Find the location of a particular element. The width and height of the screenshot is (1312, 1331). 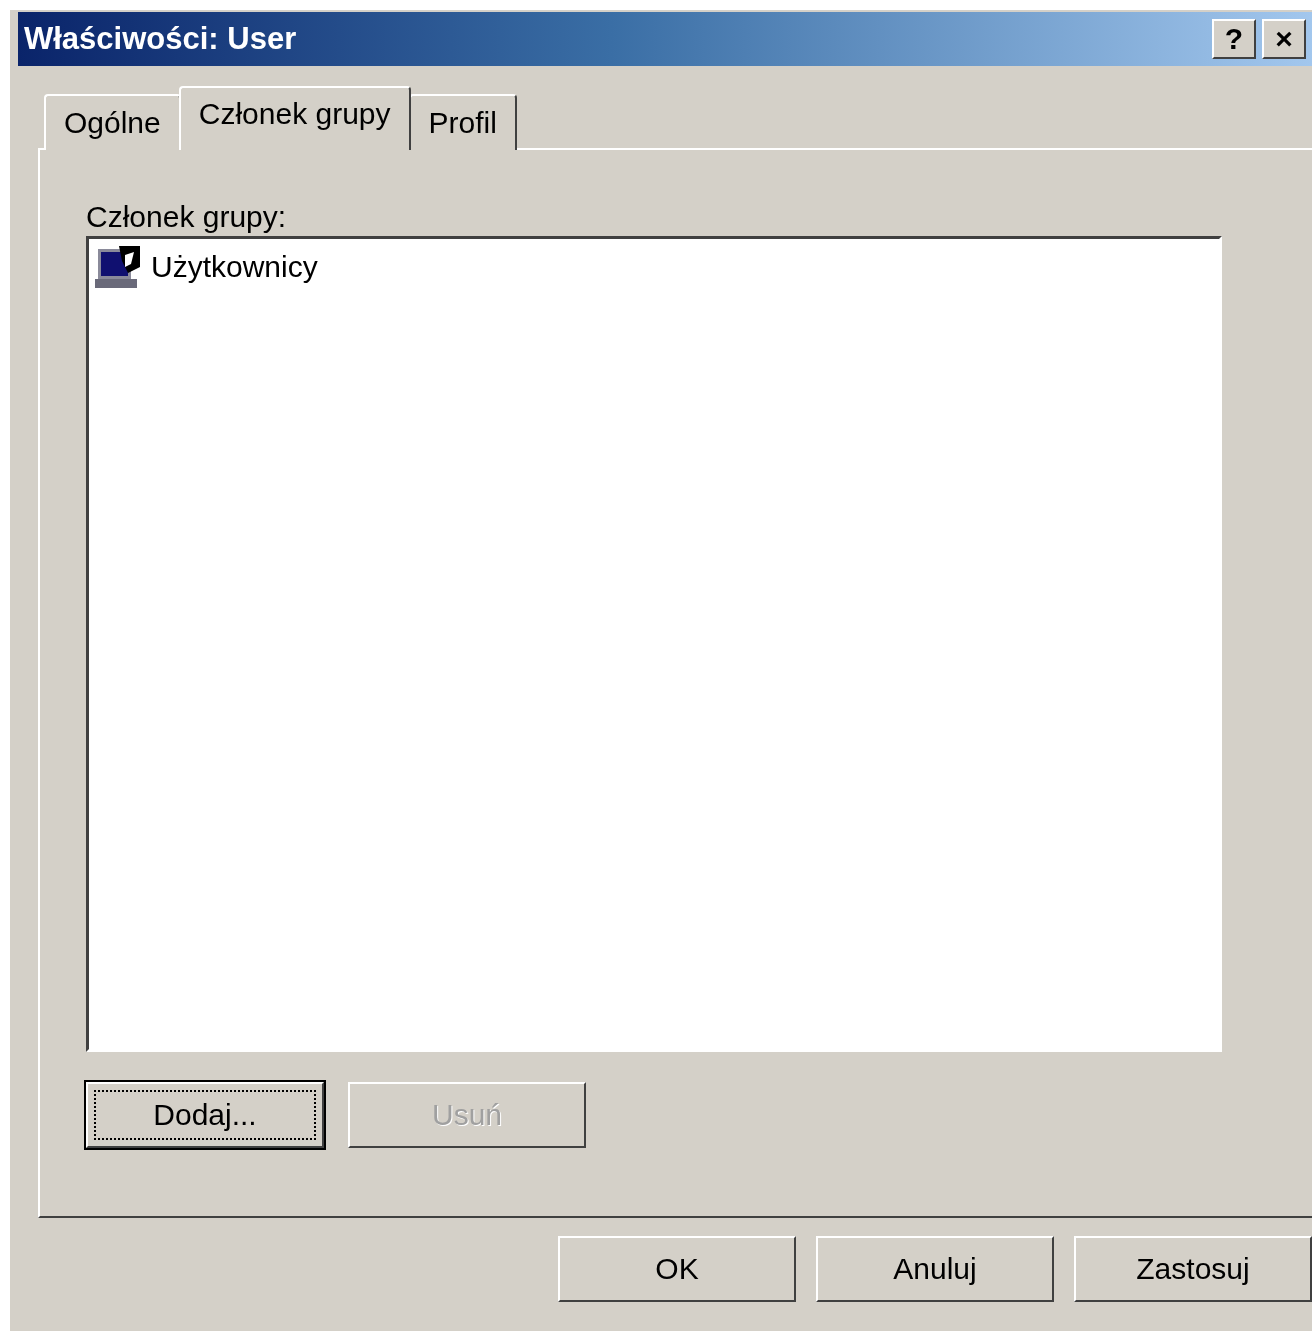

member-name: Użytkownicy is located at coordinates (234, 267).